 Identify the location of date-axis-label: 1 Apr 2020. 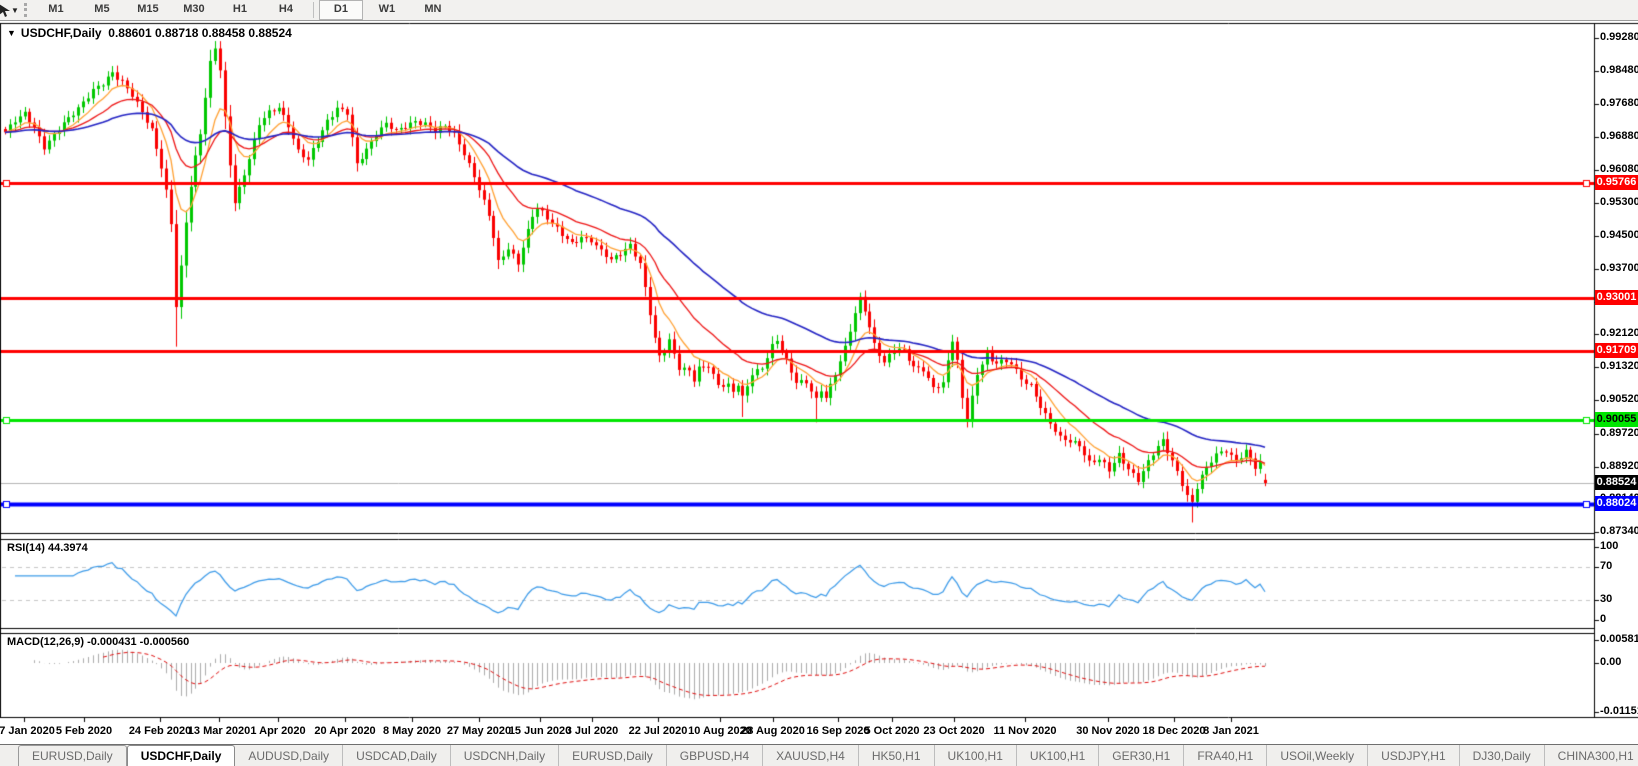
(278, 731).